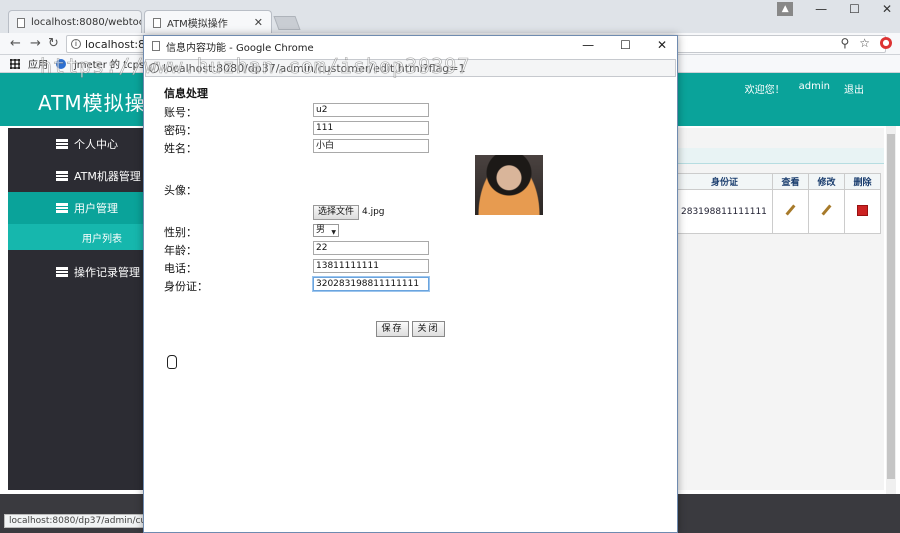  Describe the element at coordinates (287, 23) in the screenshot. I see `new-tab-button` at that location.